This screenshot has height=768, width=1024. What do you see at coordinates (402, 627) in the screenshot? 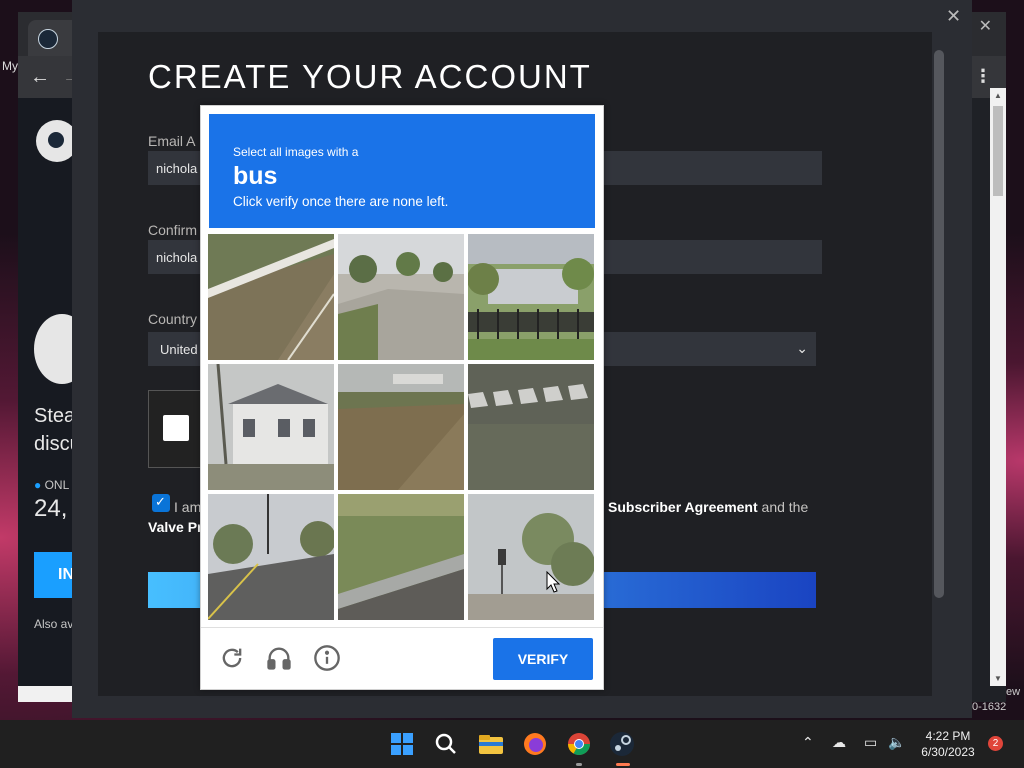
I see `captcha-divider` at bounding box center [402, 627].